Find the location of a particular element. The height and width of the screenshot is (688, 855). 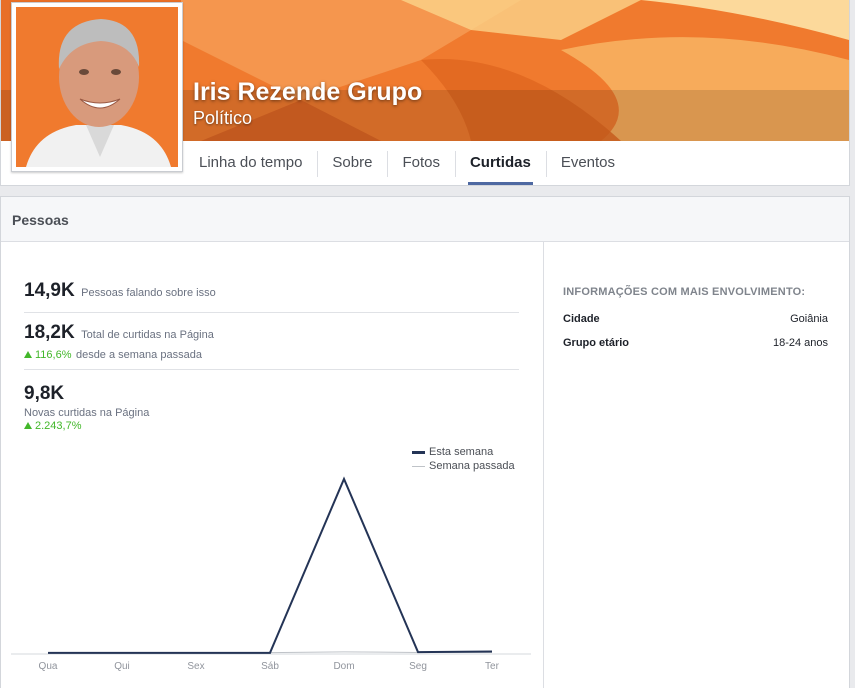

total-likes-change-label: desde a semana passada is located at coordinates (138, 355).